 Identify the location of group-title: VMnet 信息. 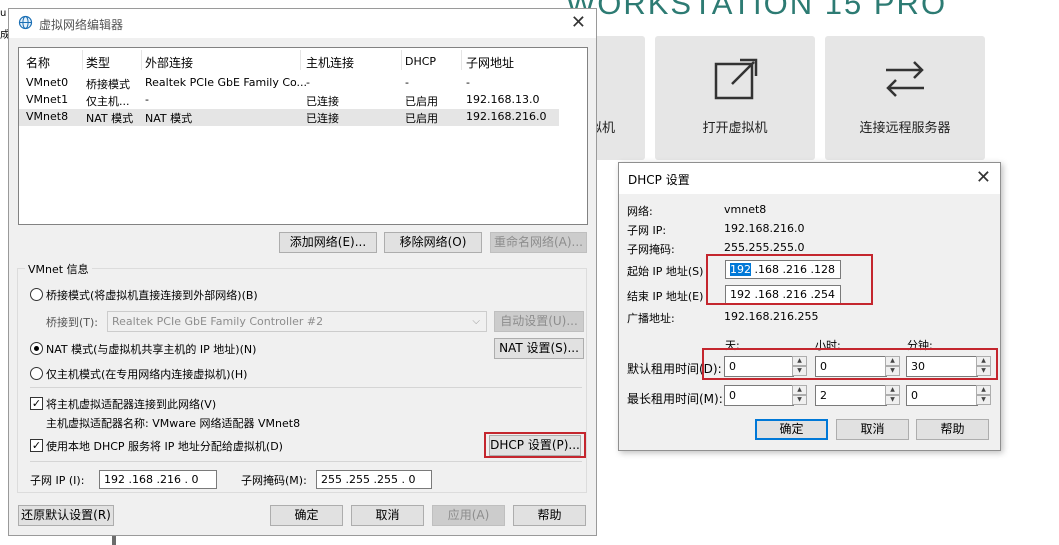
(58, 269).